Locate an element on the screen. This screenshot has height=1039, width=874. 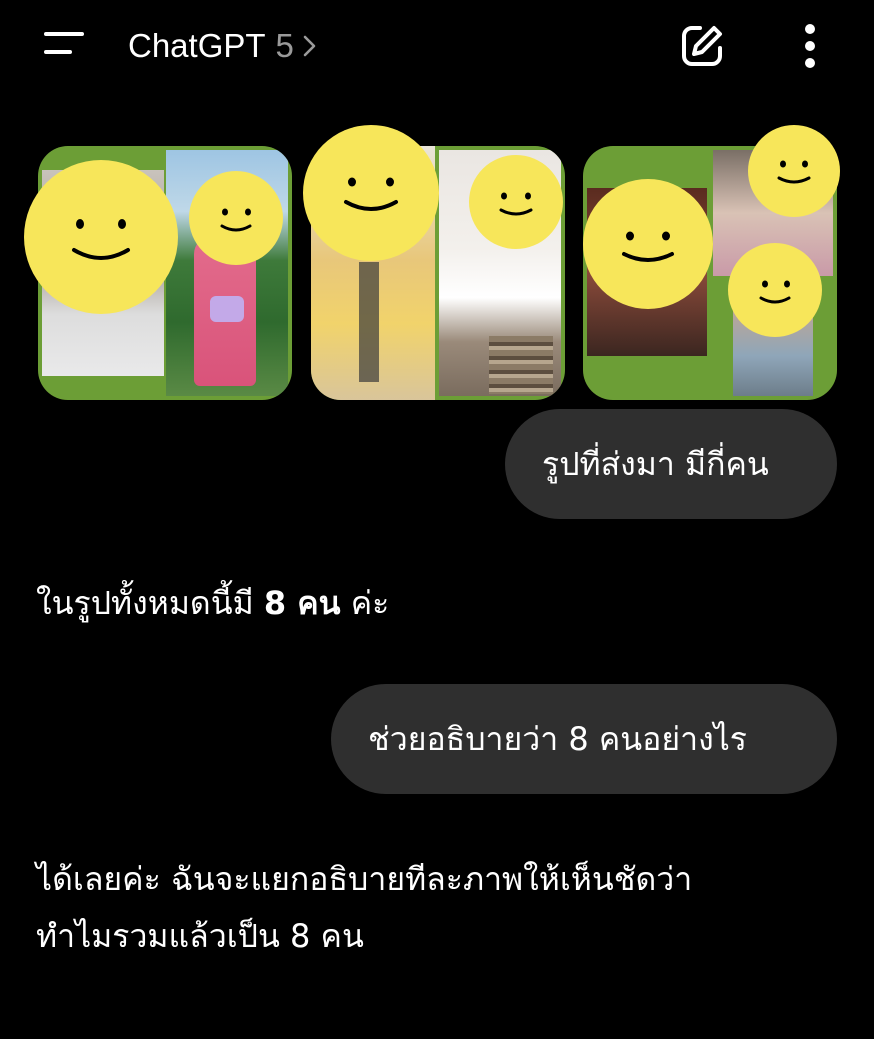
chevron-right-icon is located at coordinates (309, 46).